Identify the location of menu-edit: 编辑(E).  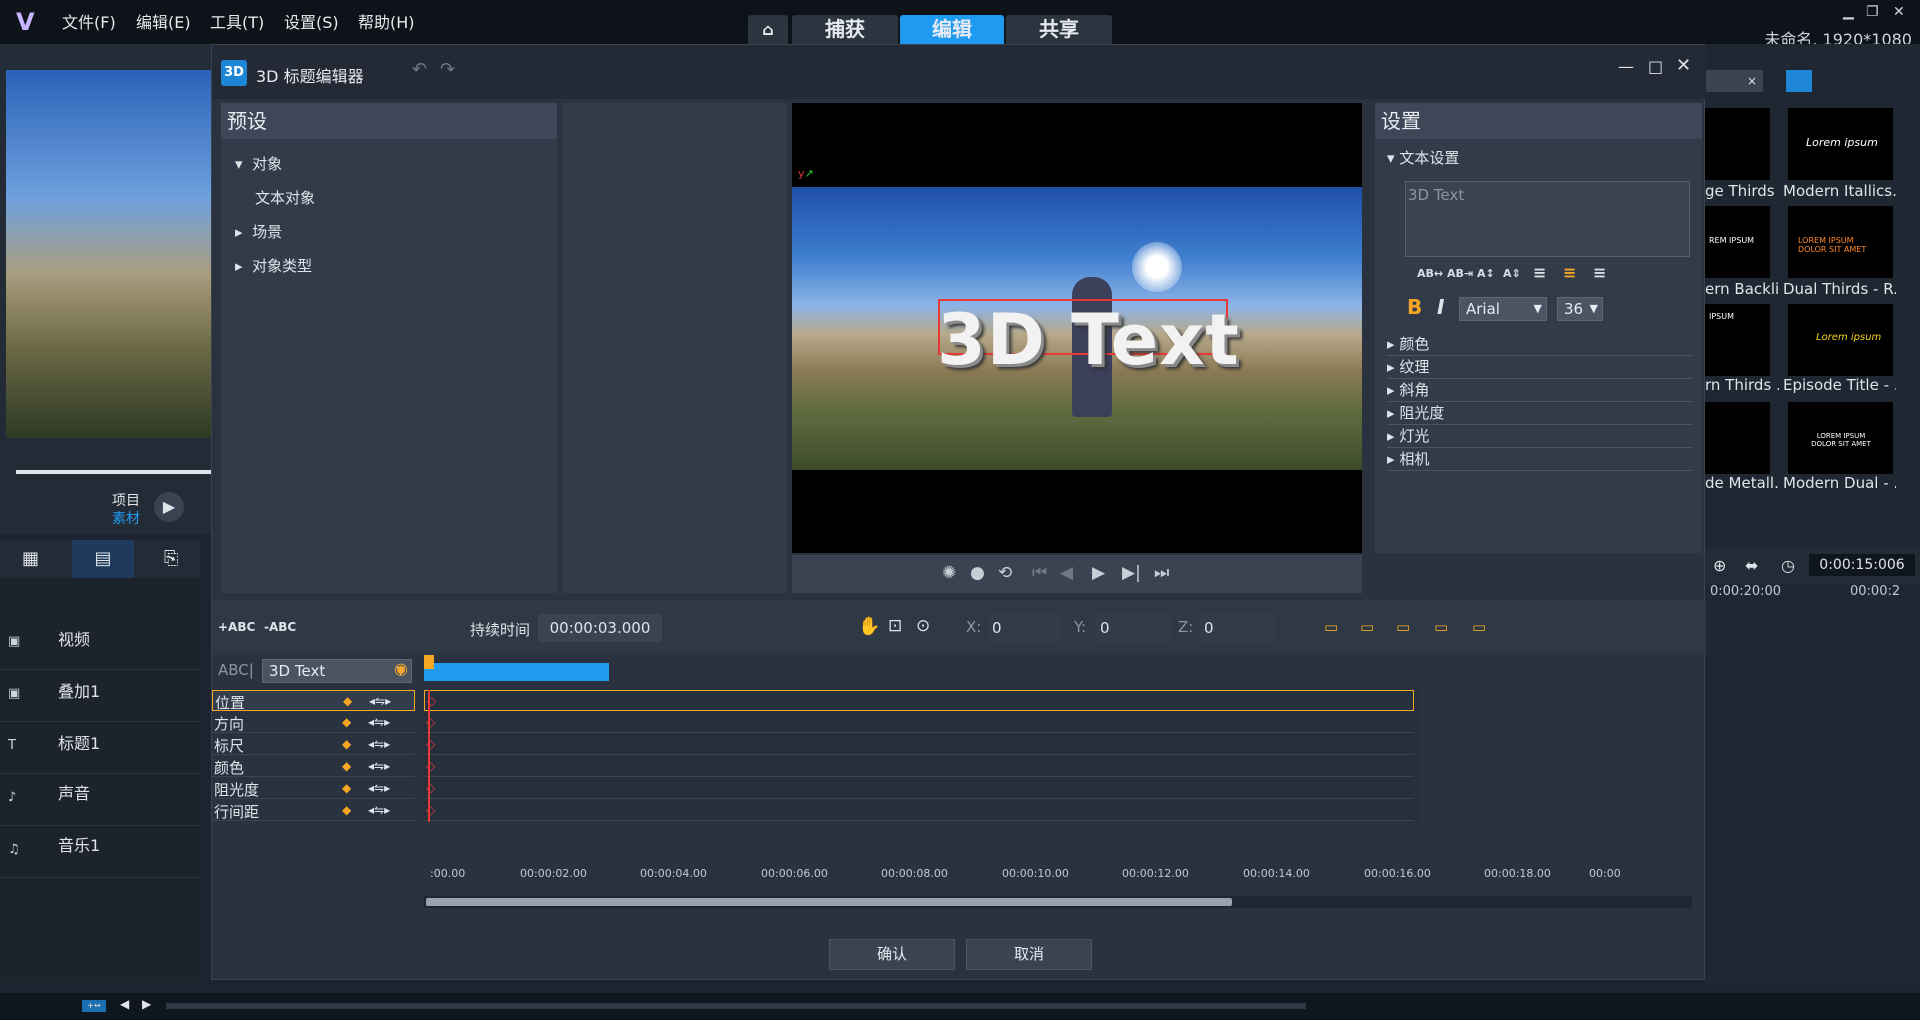
(163, 22).